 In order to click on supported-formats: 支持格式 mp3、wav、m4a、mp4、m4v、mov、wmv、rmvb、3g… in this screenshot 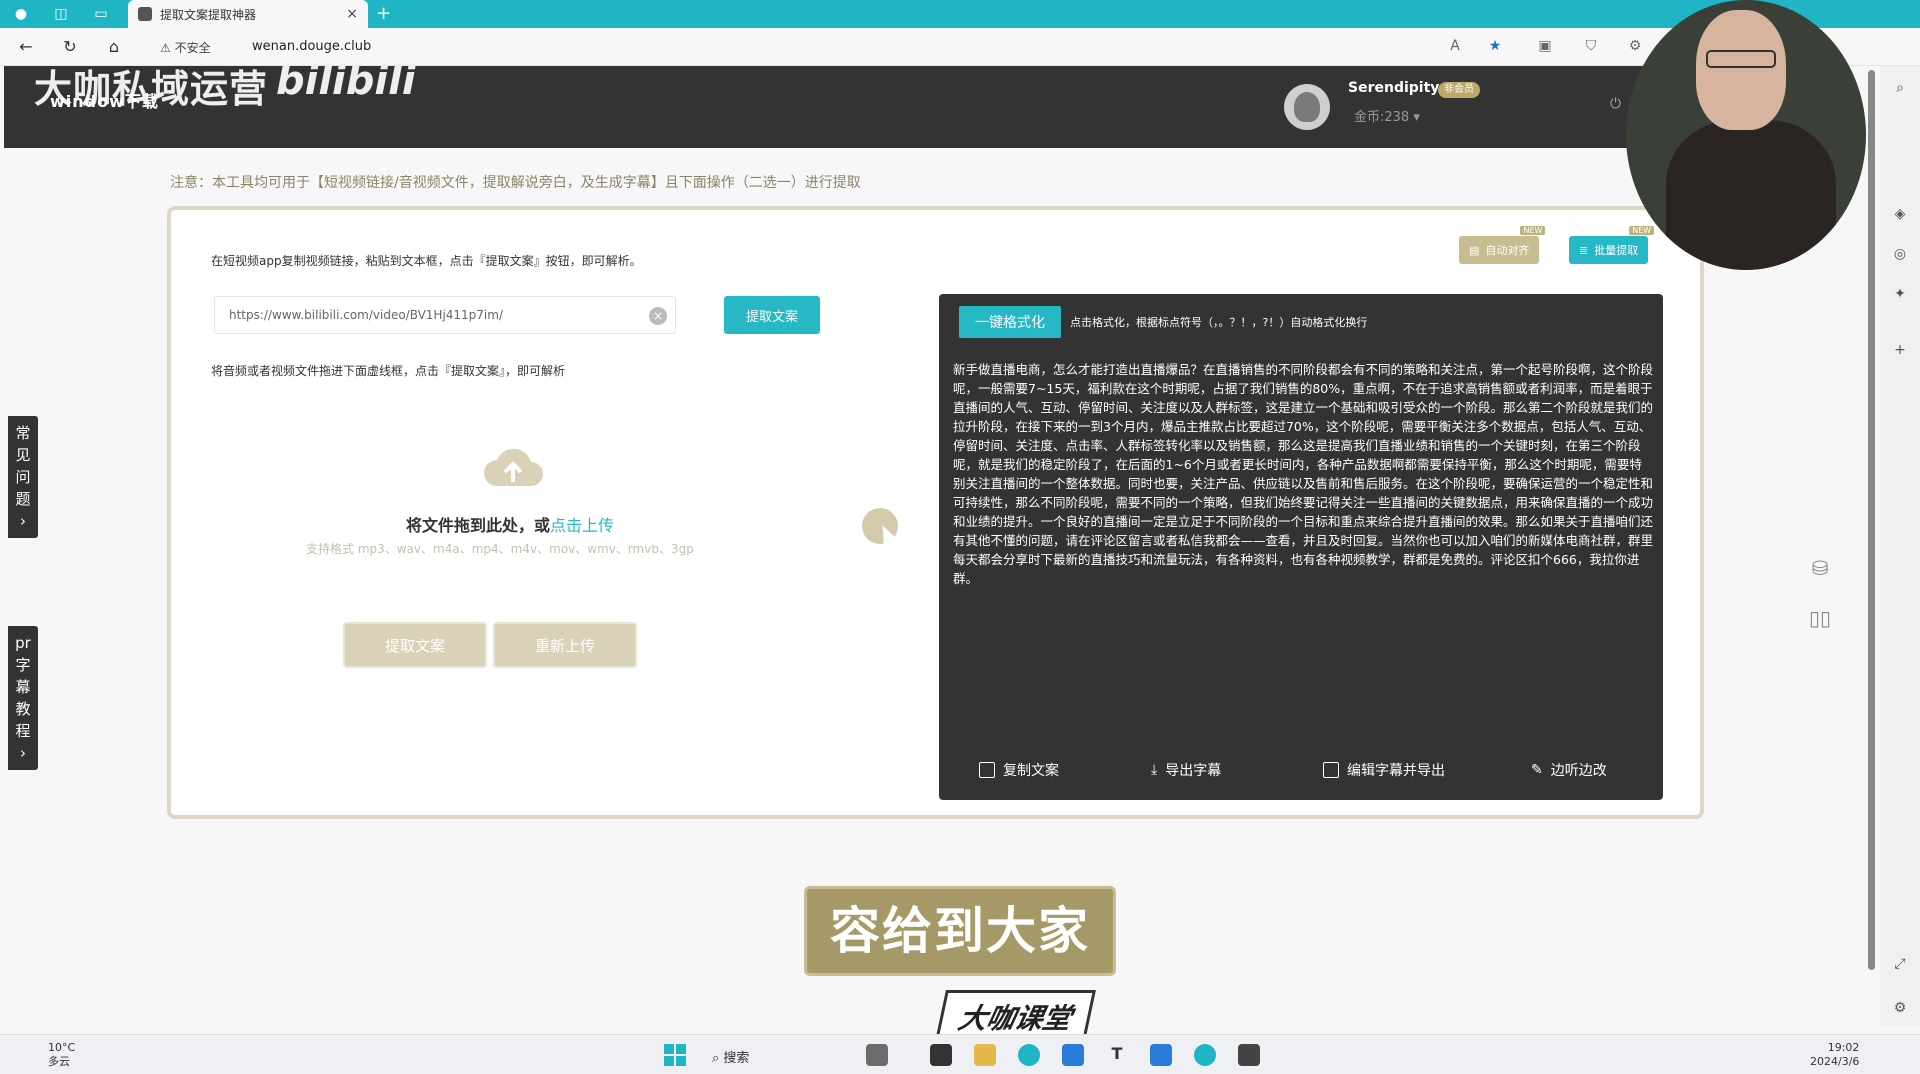, I will do `click(500, 549)`.